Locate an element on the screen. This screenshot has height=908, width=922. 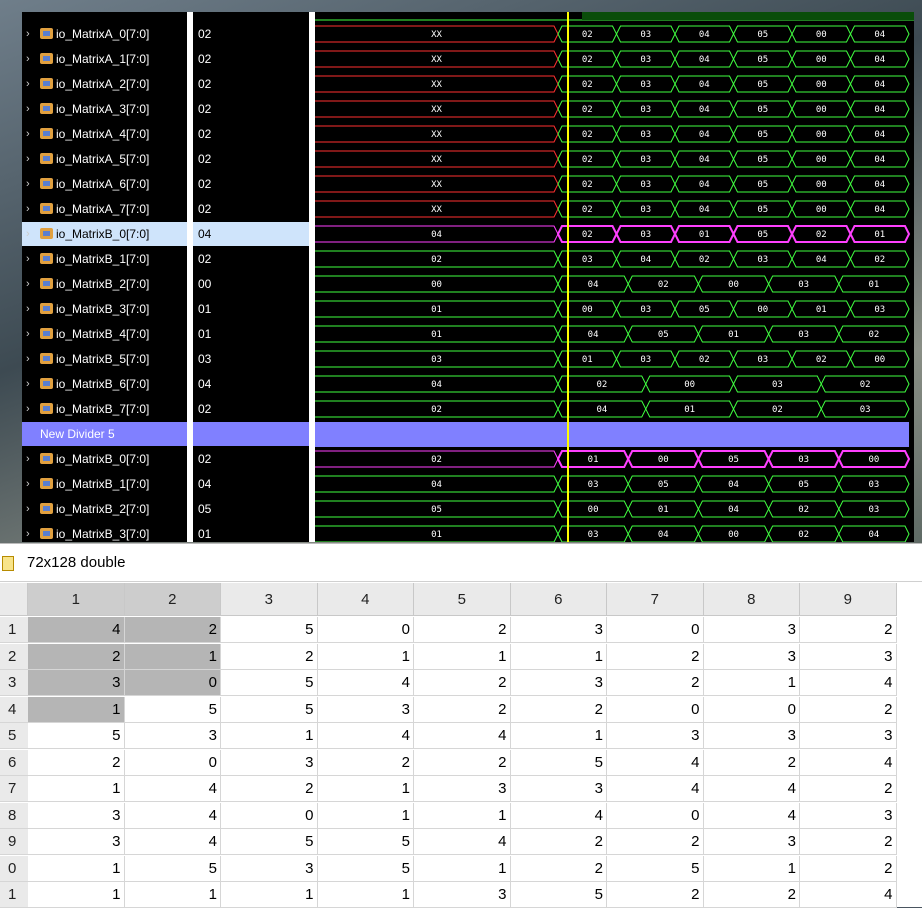
signal-row: › io_MatrixB_4[7:0] is located at coordinates (104, 334).